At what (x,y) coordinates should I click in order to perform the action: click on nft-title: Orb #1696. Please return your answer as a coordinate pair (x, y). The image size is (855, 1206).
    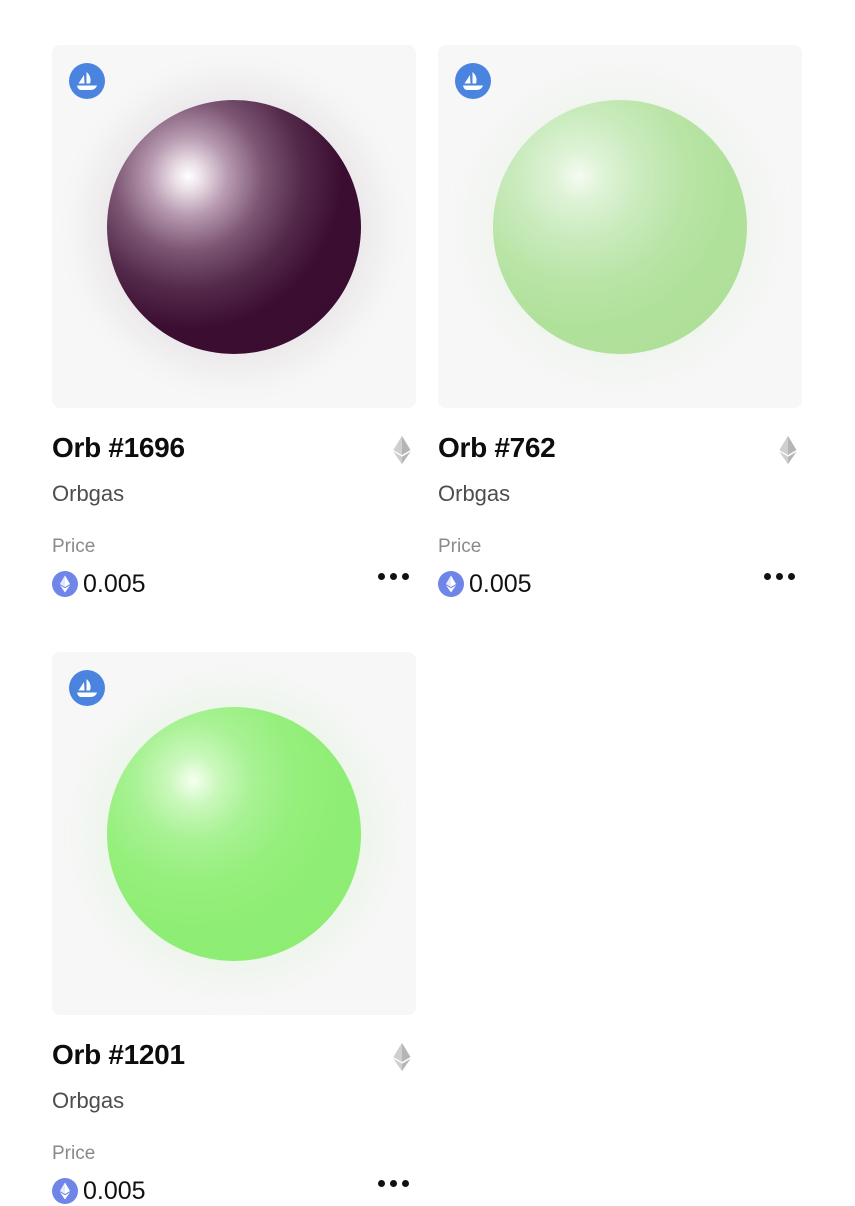
    Looking at the image, I should click on (118, 448).